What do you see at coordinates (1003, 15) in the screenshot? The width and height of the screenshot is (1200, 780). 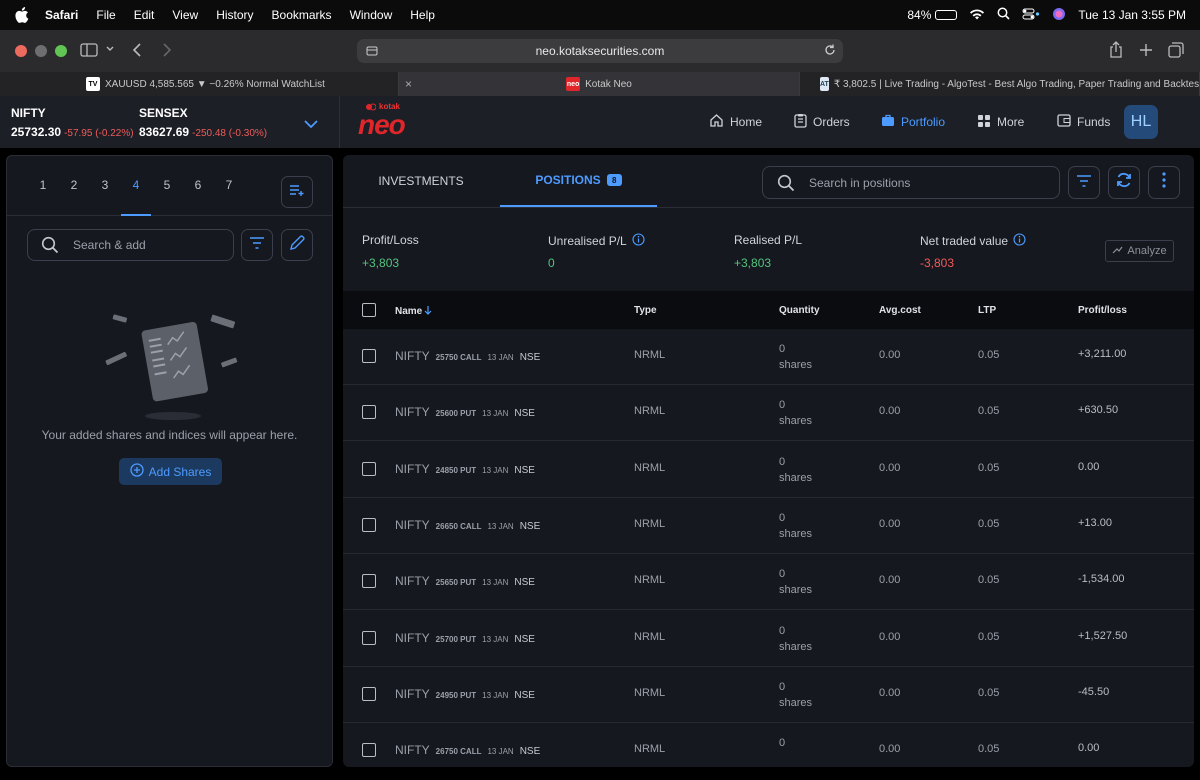 I see `search-icon` at bounding box center [1003, 15].